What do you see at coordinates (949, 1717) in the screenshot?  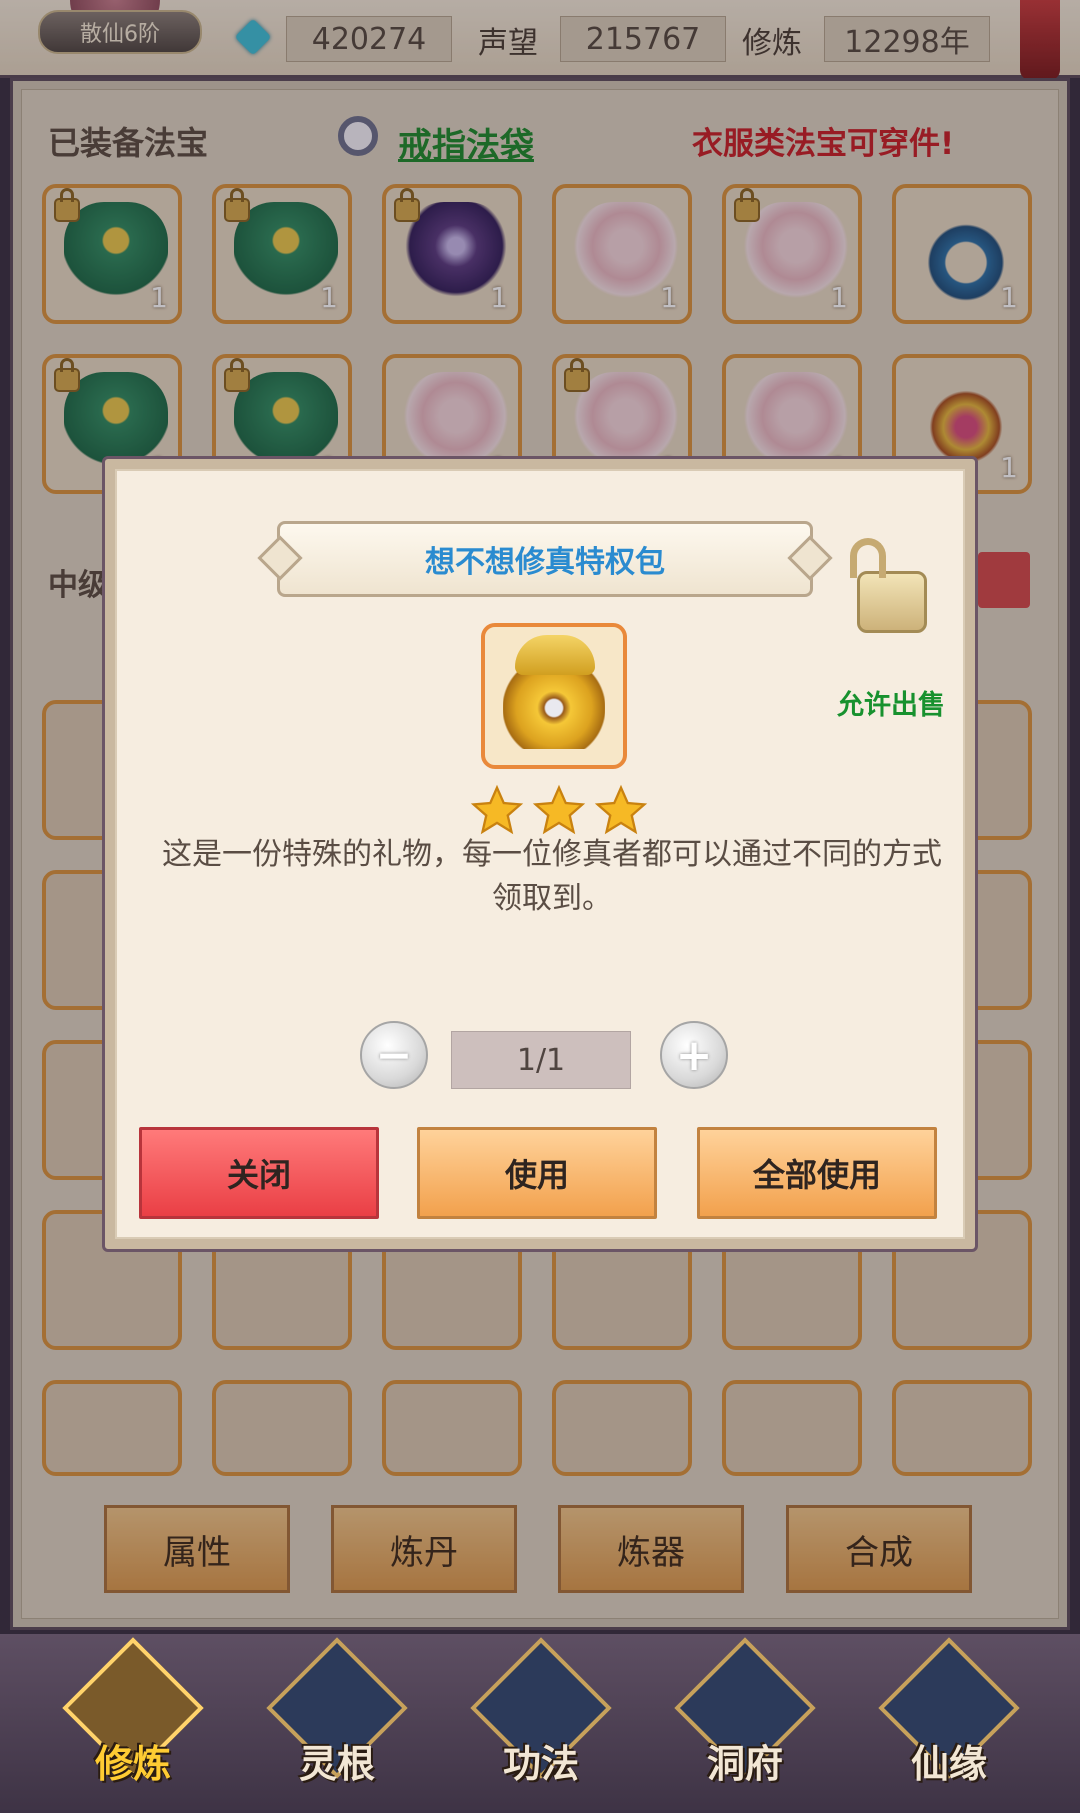 I see `nav-item-gourd: 仙缘` at bounding box center [949, 1717].